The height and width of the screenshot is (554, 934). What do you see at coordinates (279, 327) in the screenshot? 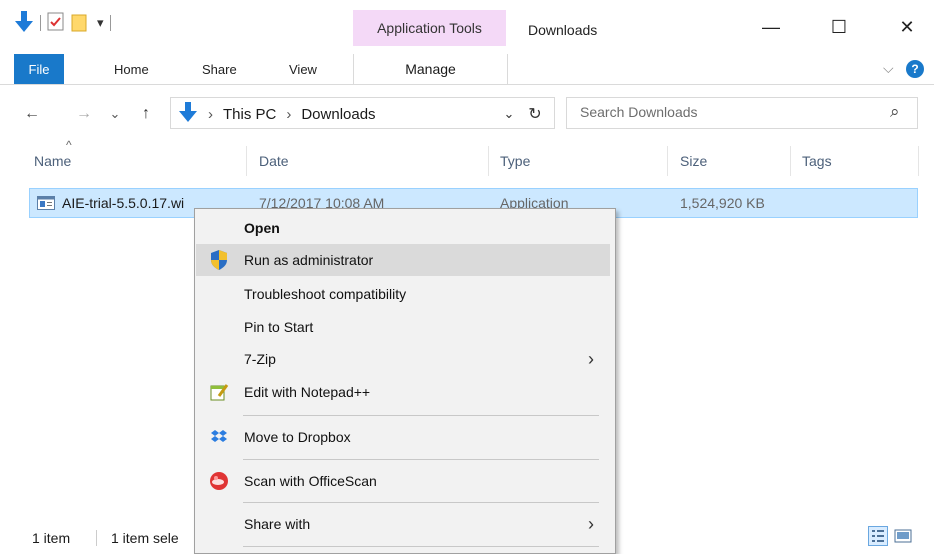
I see `menu-item-label: Pin to Start` at bounding box center [279, 327].